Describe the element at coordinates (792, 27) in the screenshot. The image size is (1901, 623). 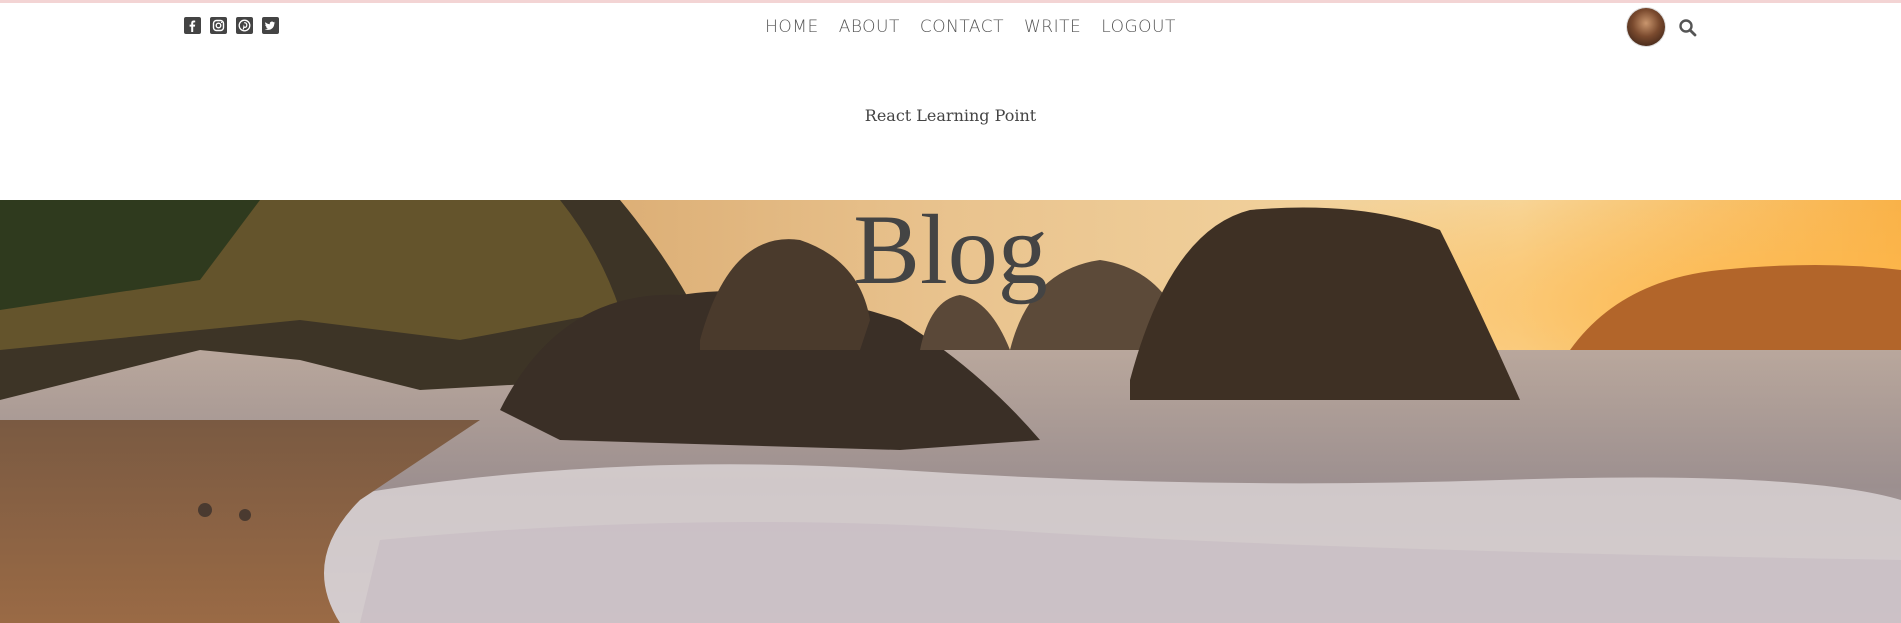
I see `nav-home: HOME` at that location.